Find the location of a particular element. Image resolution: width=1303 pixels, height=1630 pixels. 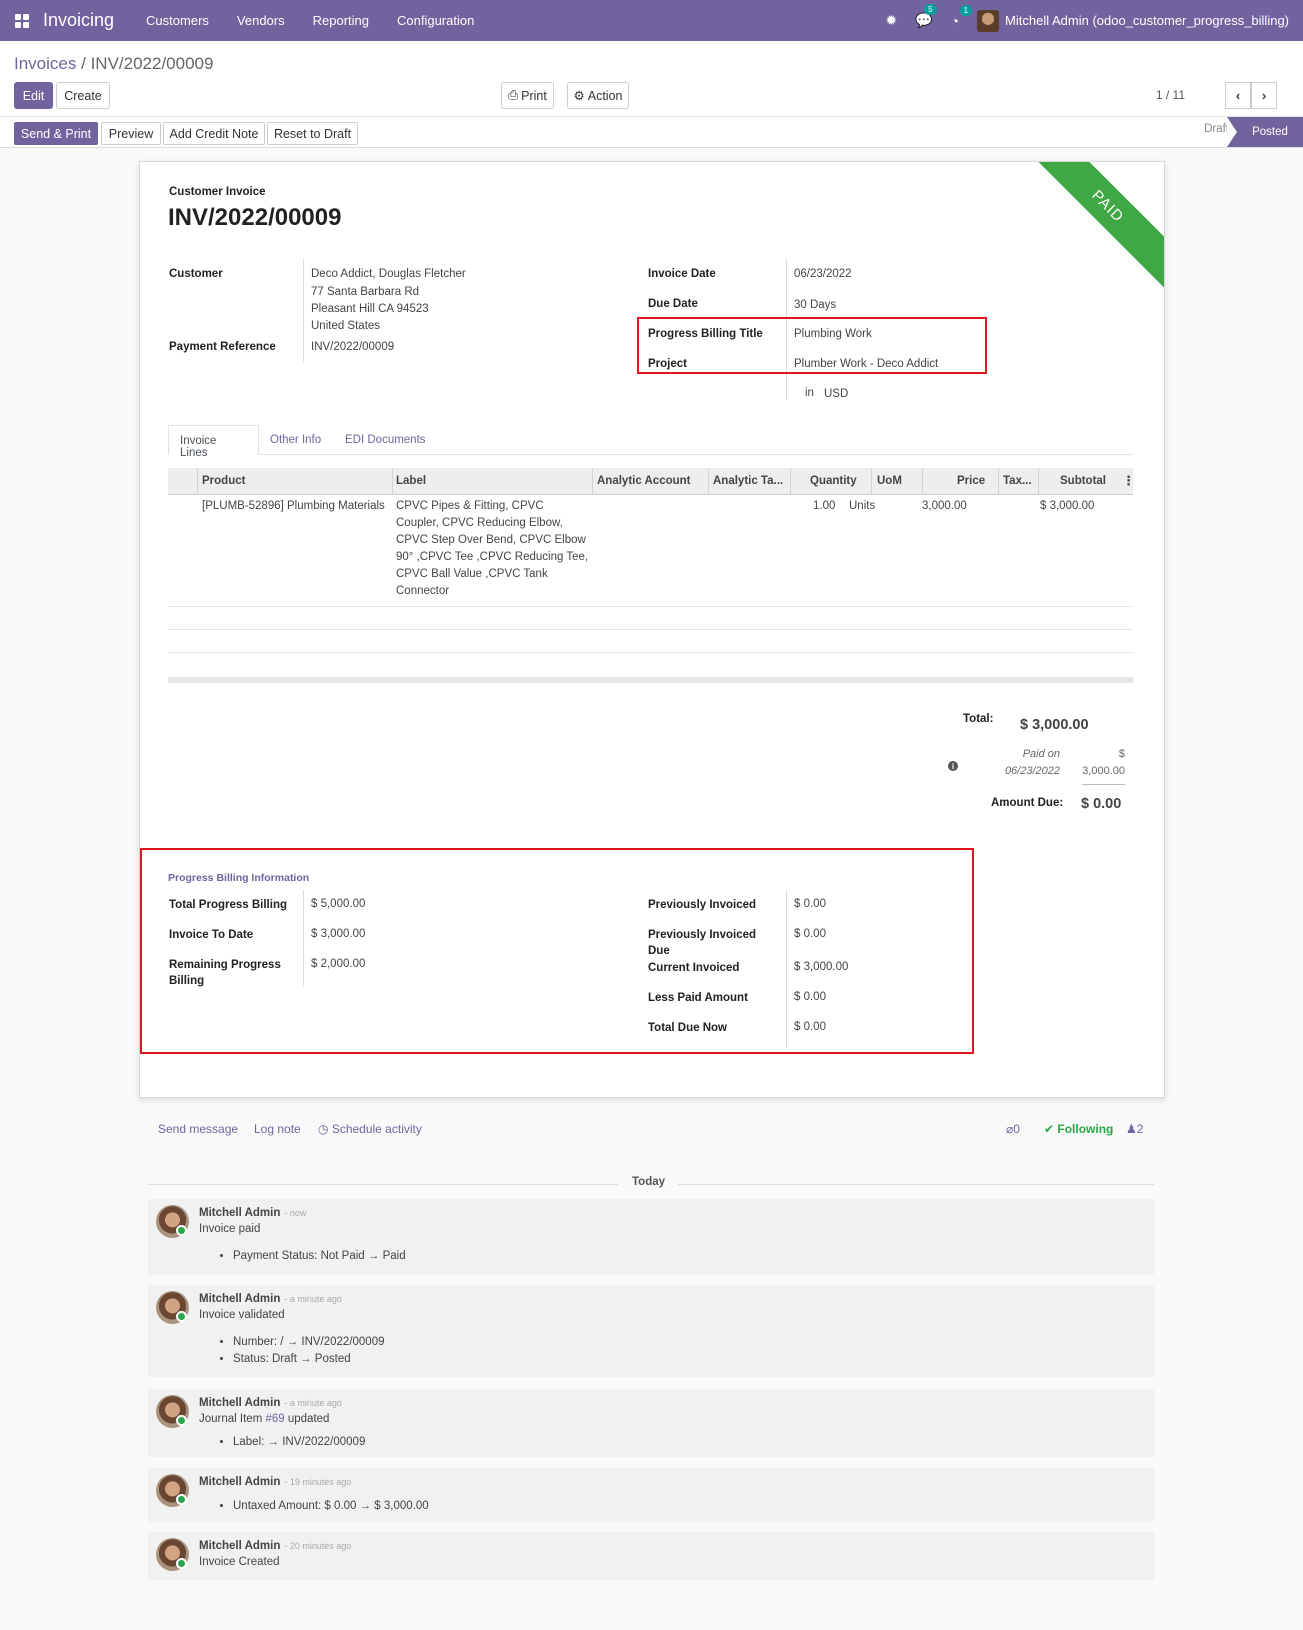

activities-icon: ◔ 1 is located at coordinates (962, 16).